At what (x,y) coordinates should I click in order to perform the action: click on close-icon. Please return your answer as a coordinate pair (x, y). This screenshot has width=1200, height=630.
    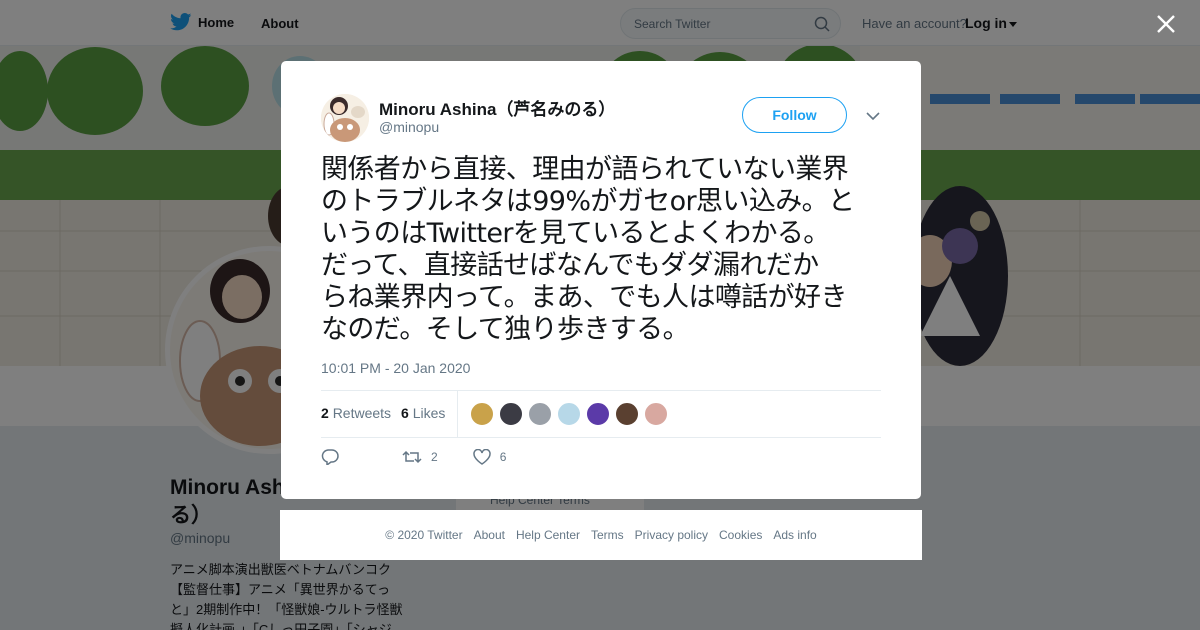
    Looking at the image, I should click on (1166, 24).